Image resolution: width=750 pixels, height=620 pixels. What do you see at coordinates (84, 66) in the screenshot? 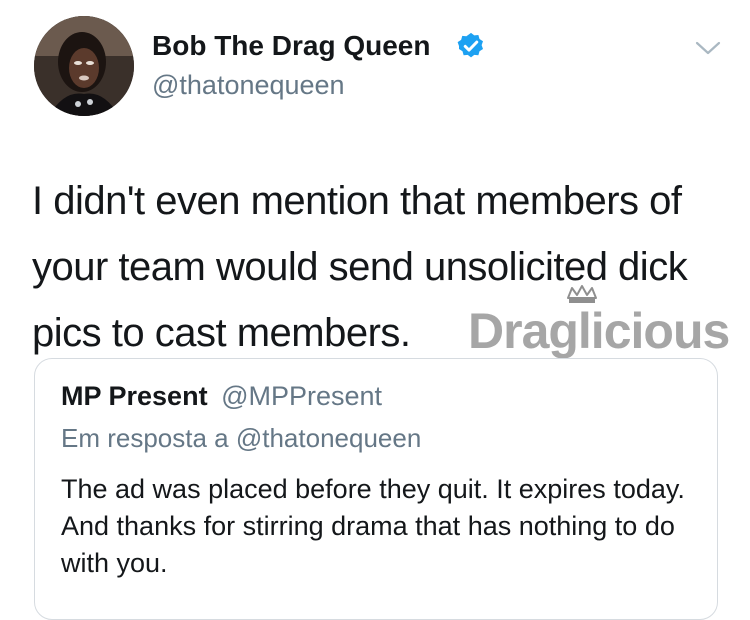
I see `avatar` at bounding box center [84, 66].